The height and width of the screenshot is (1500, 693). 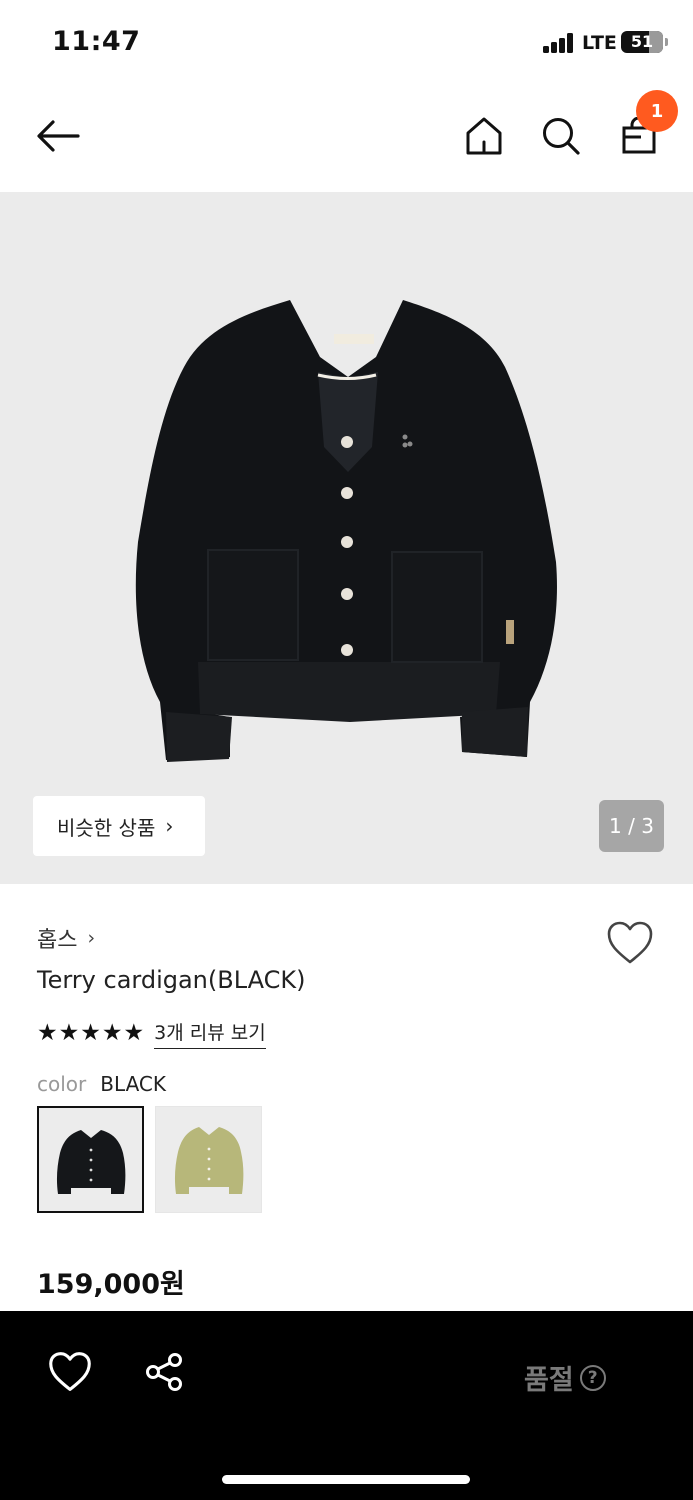 What do you see at coordinates (549, 1380) in the screenshot?
I see `soldout-label: 품절` at bounding box center [549, 1380].